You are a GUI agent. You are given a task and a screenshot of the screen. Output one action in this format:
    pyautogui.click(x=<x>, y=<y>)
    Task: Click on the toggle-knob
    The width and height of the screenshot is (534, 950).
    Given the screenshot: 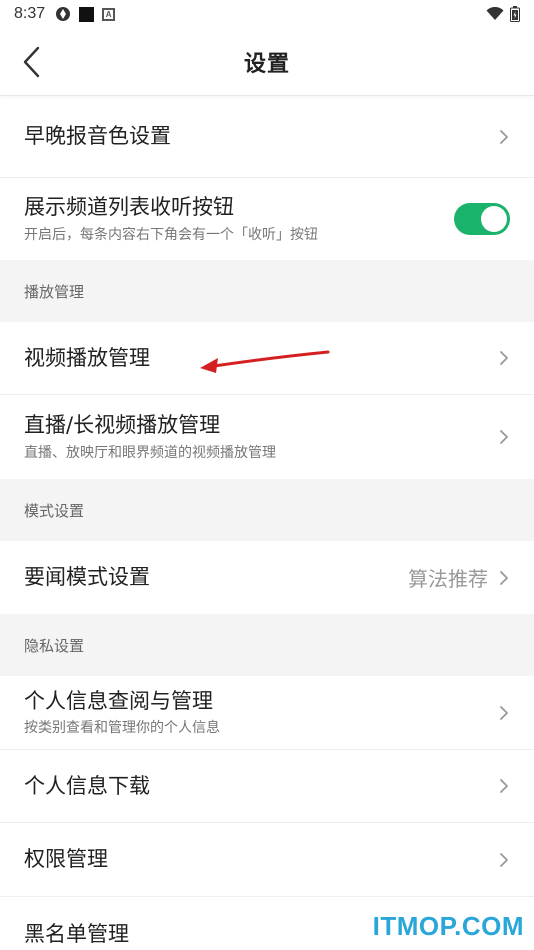 What is the action you would take?
    pyautogui.click(x=494, y=219)
    